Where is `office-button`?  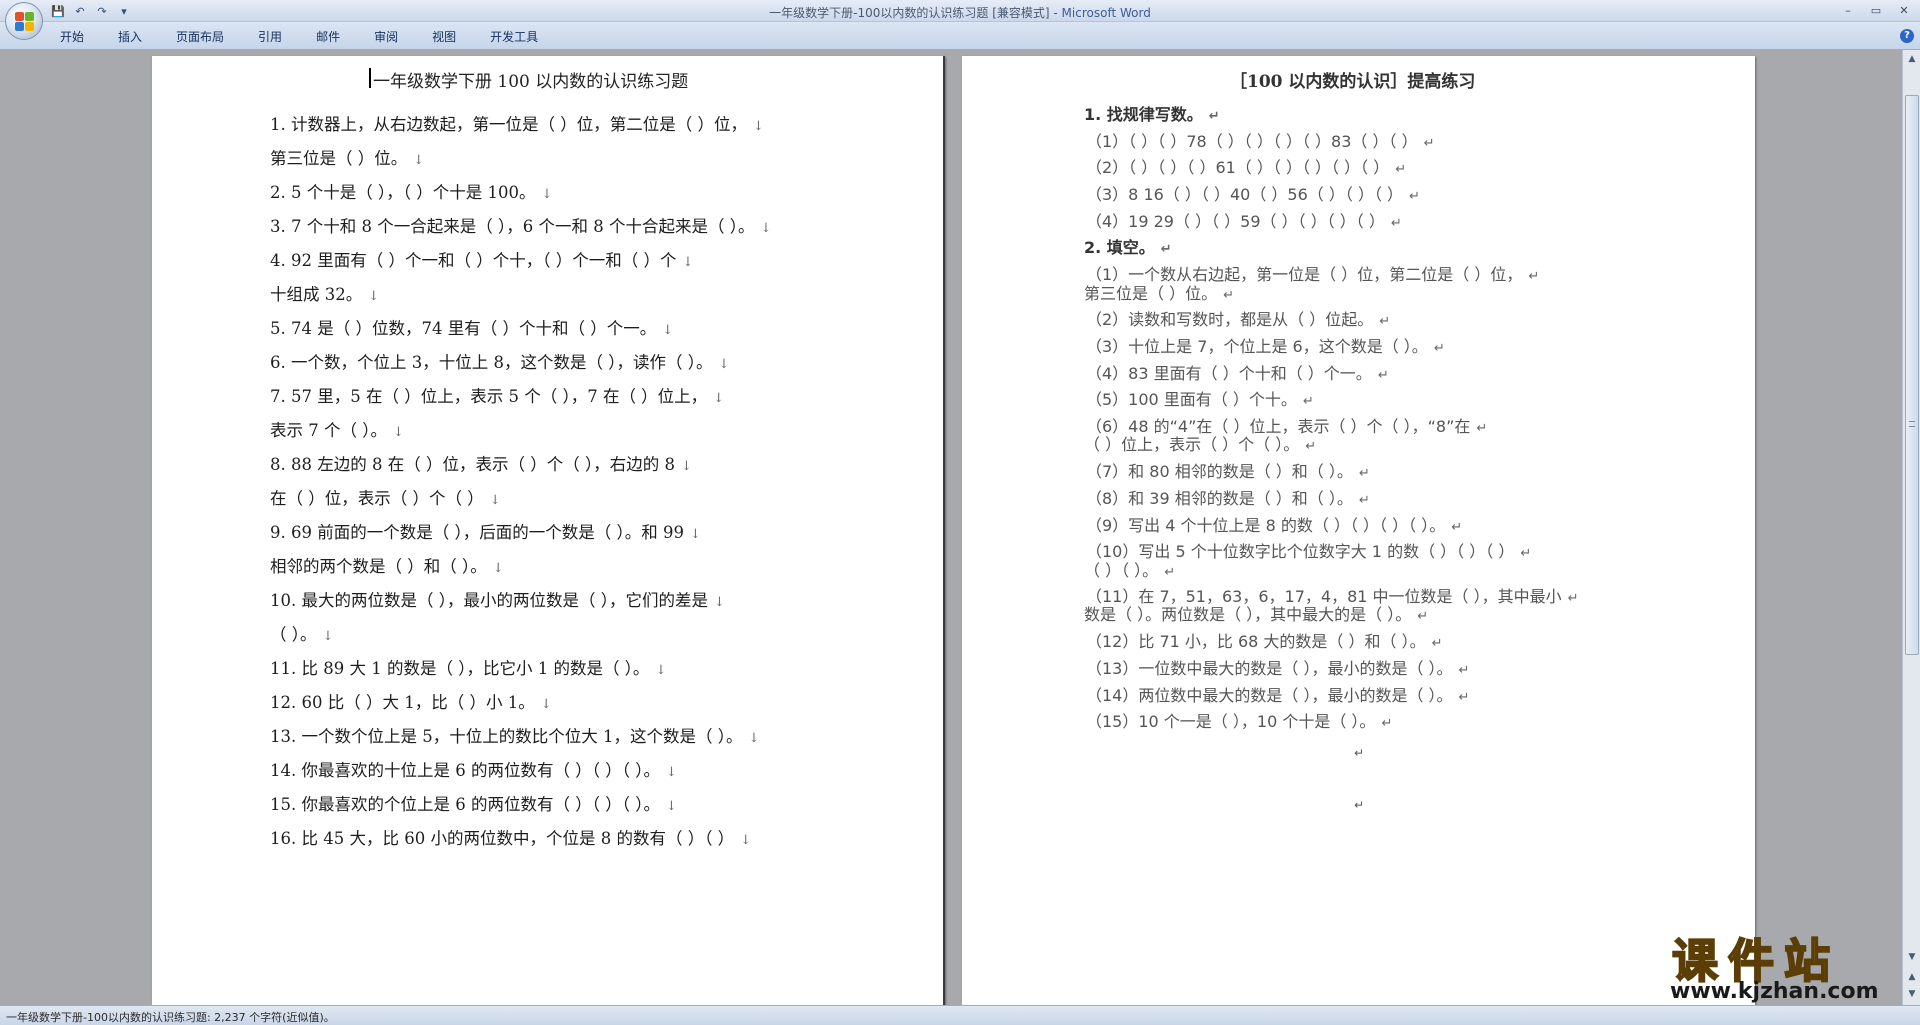 office-button is located at coordinates (24, 21).